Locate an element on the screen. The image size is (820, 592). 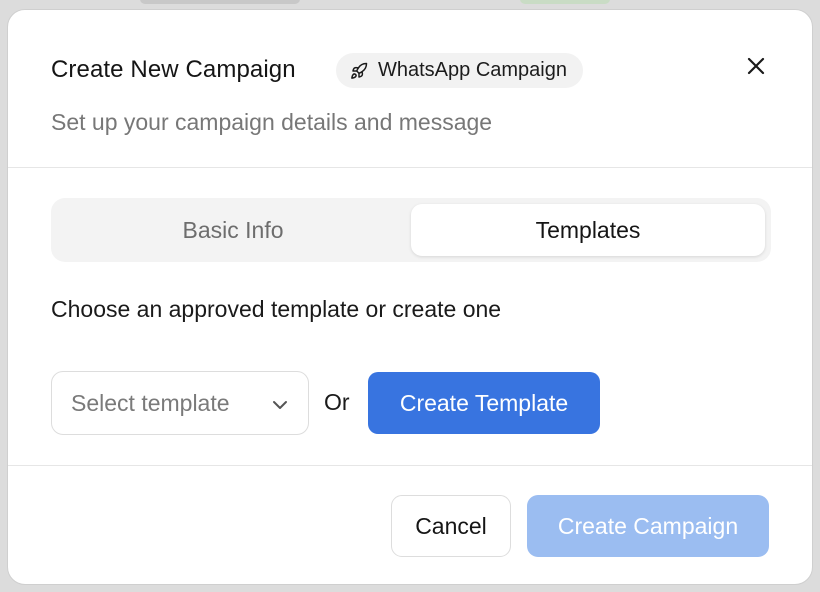
dialog-title: Create New Campaign is located at coordinates (173, 69).